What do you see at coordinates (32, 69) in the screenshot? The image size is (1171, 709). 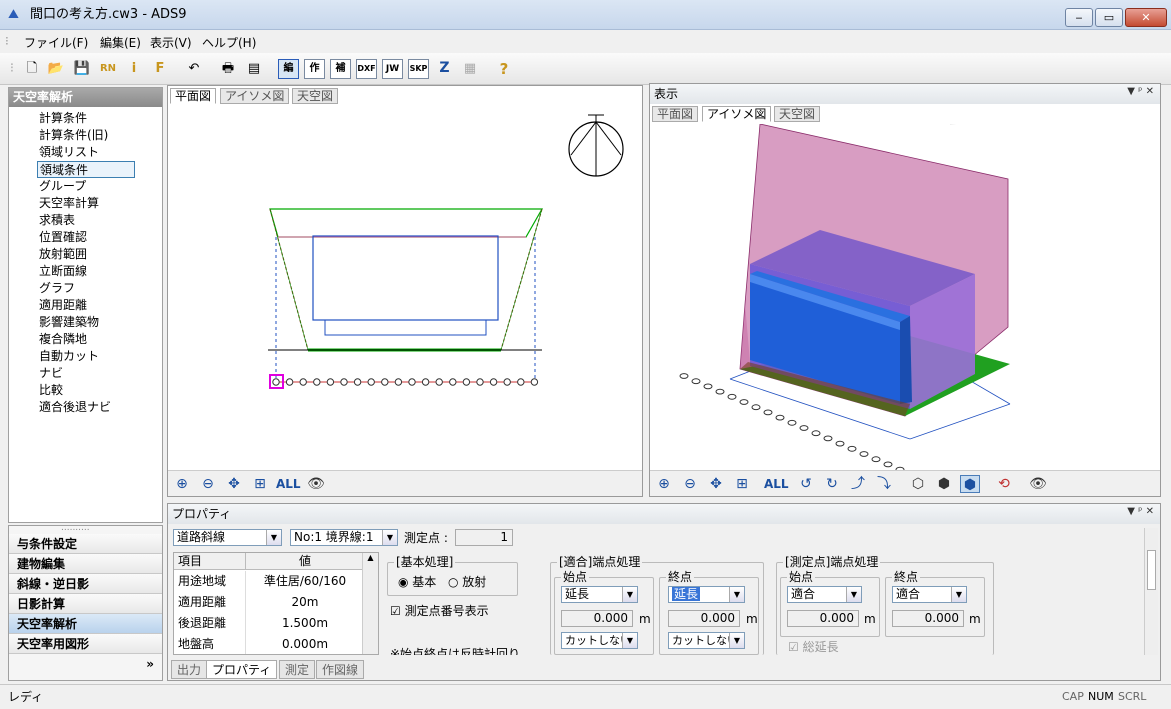 I see `new-file-icon: 🗋` at bounding box center [32, 69].